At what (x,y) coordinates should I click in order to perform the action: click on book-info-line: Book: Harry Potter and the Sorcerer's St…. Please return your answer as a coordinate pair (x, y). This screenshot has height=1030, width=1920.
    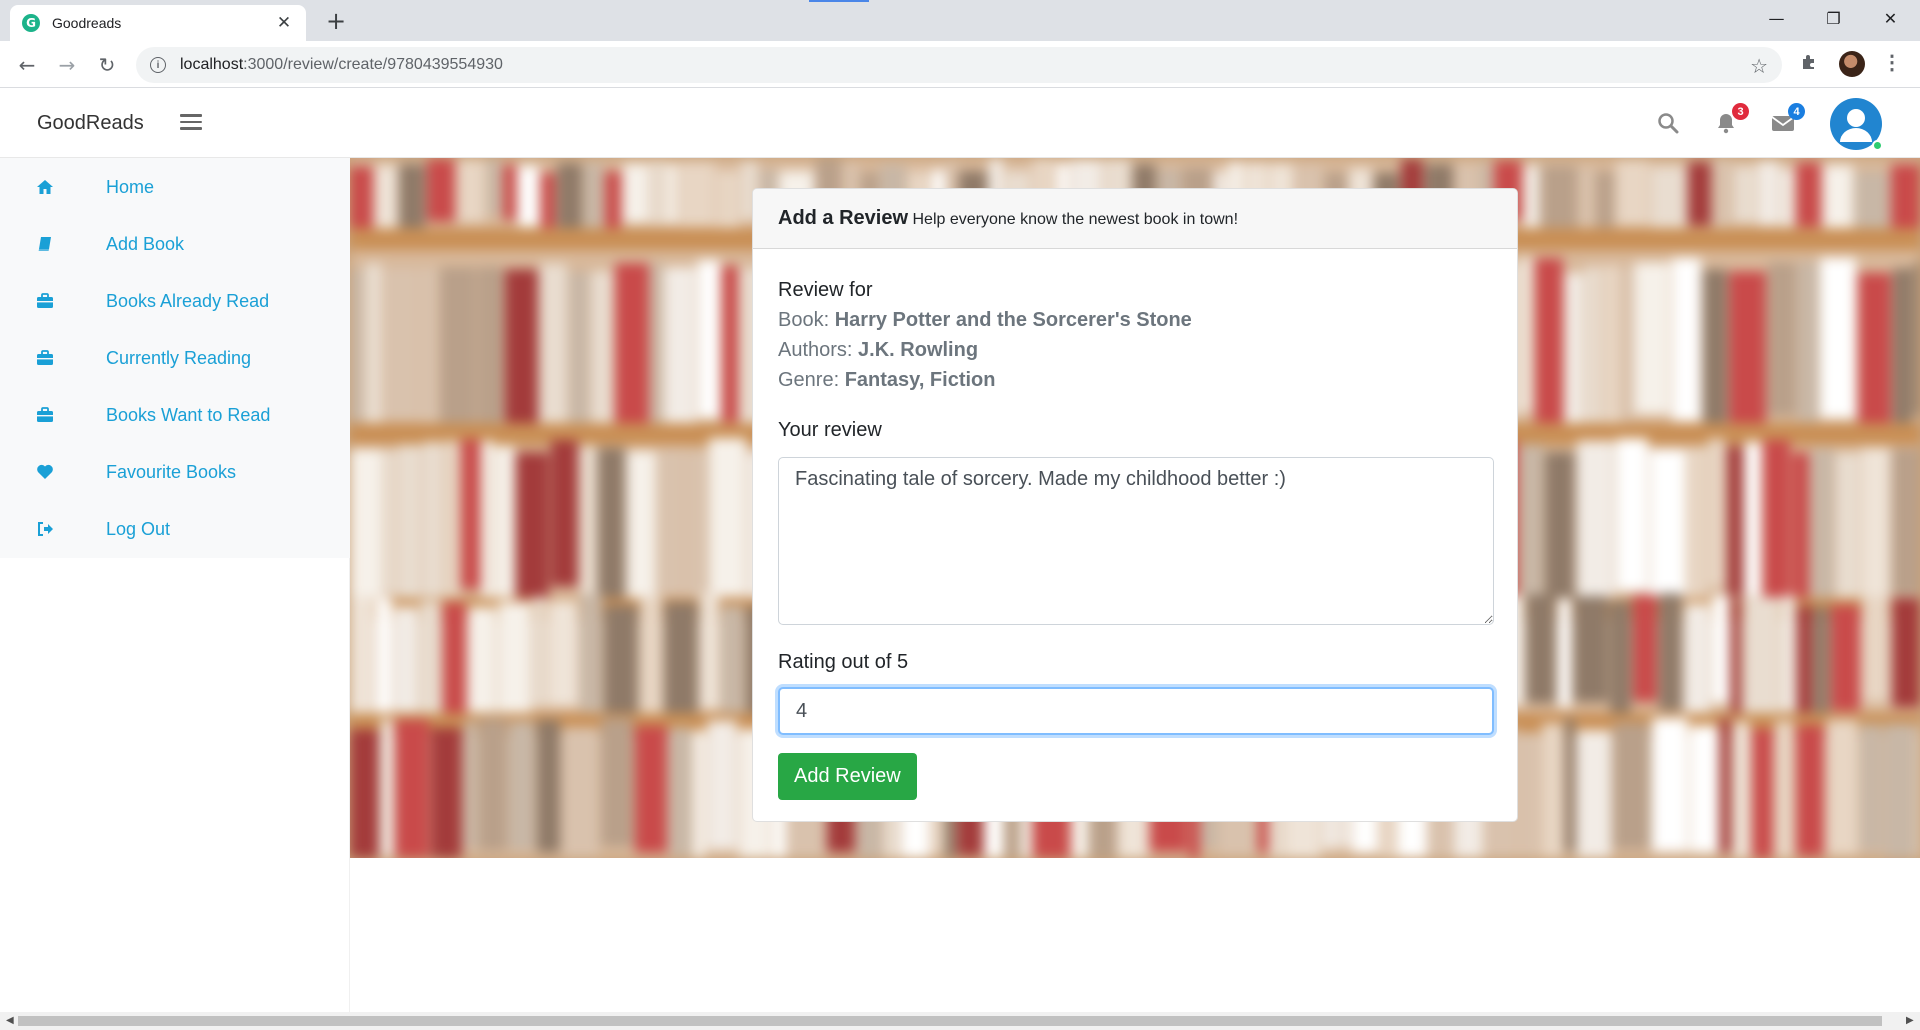
    Looking at the image, I should click on (1135, 320).